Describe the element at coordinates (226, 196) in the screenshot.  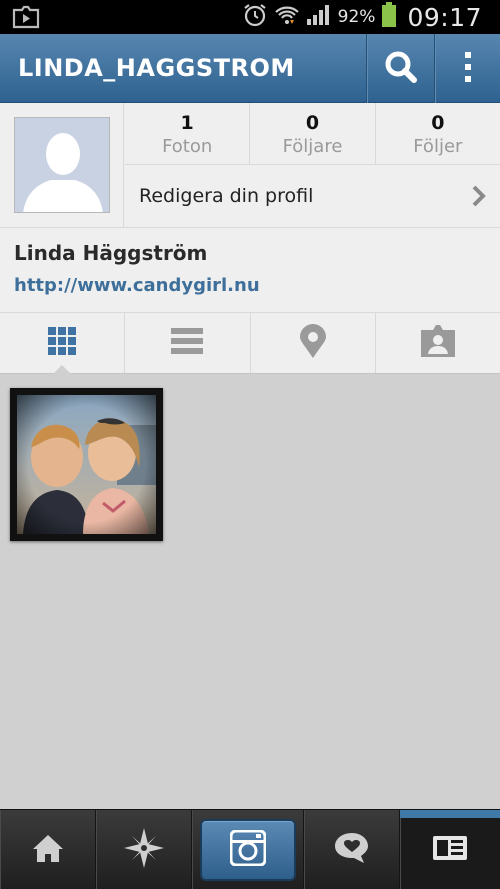
I see `edit-profile-label: Redigera din profil` at that location.